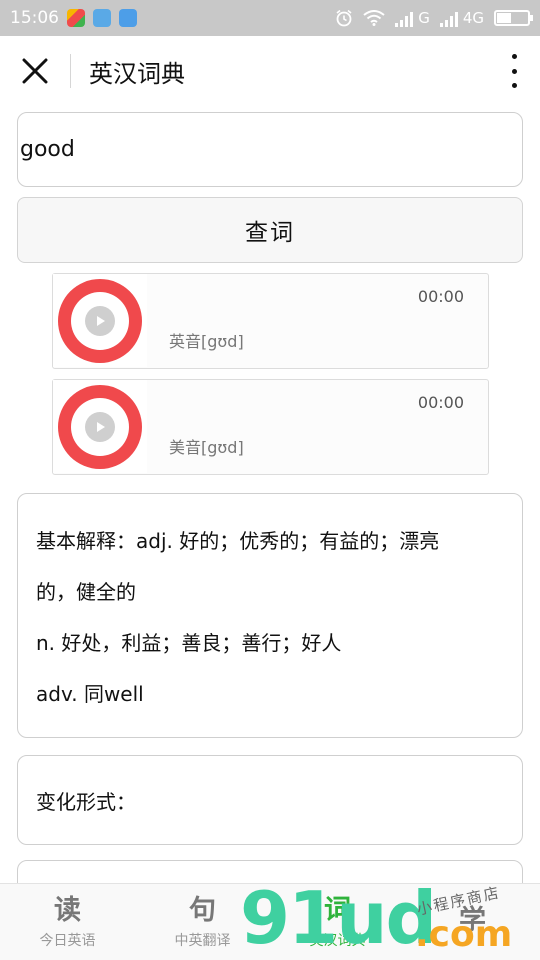 The height and width of the screenshot is (960, 540). Describe the element at coordinates (238, 541) in the screenshot. I see `definition-line: 基本解释：adj. 好的；优秀的；有益的；漂亮` at that location.